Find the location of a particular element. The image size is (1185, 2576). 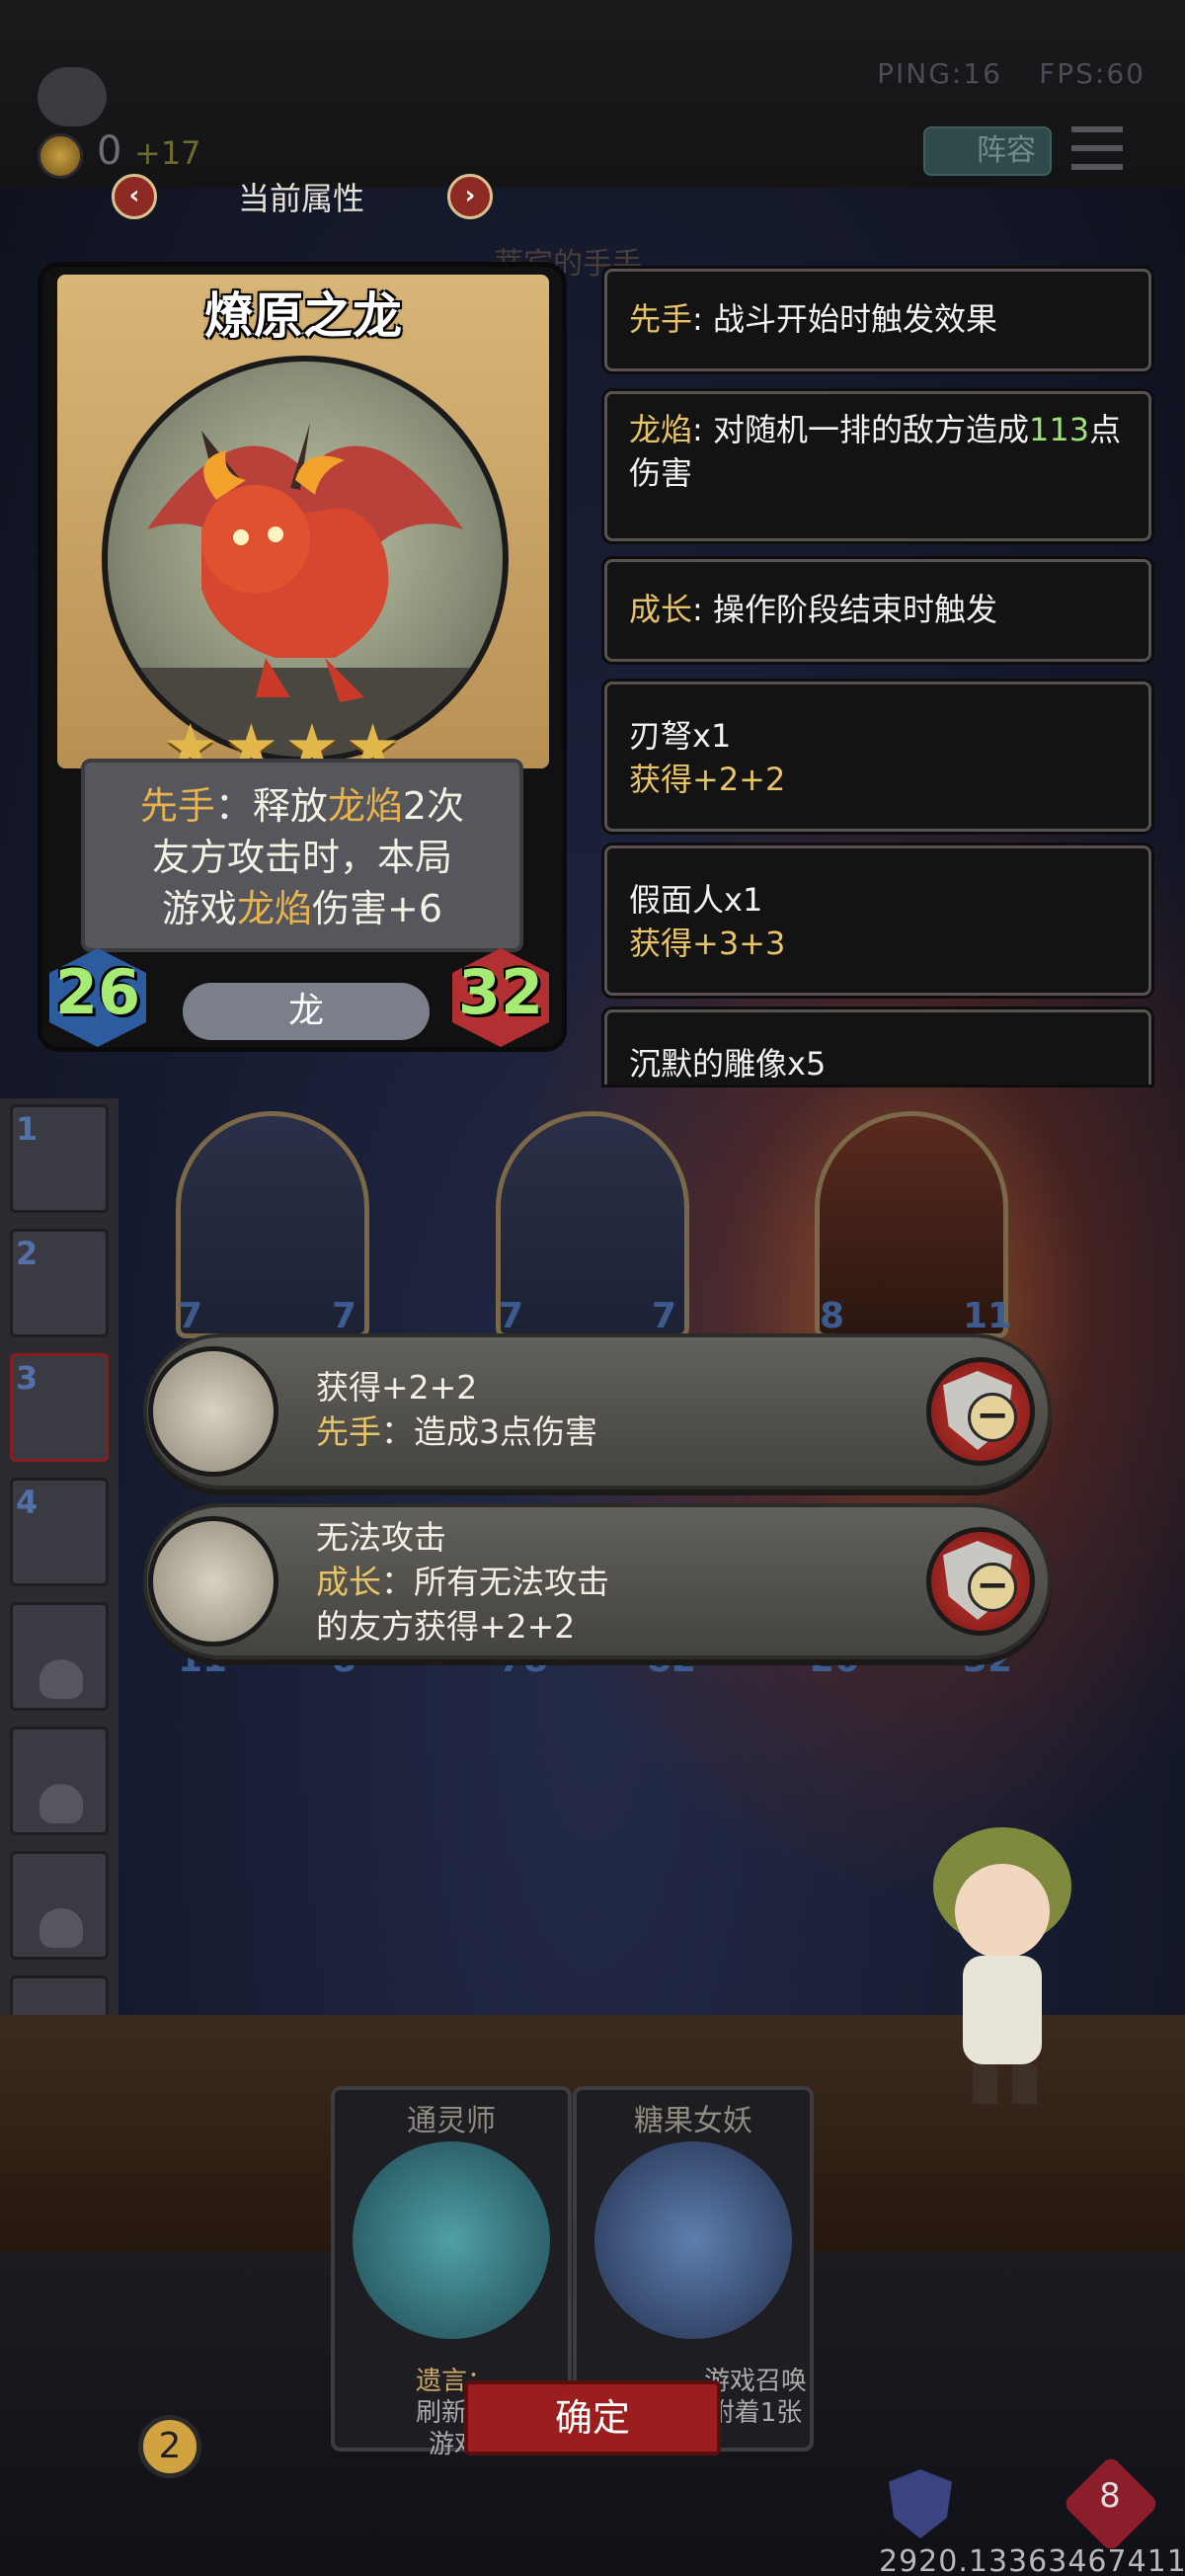

lineup-button: 阵容 is located at coordinates (988, 151).